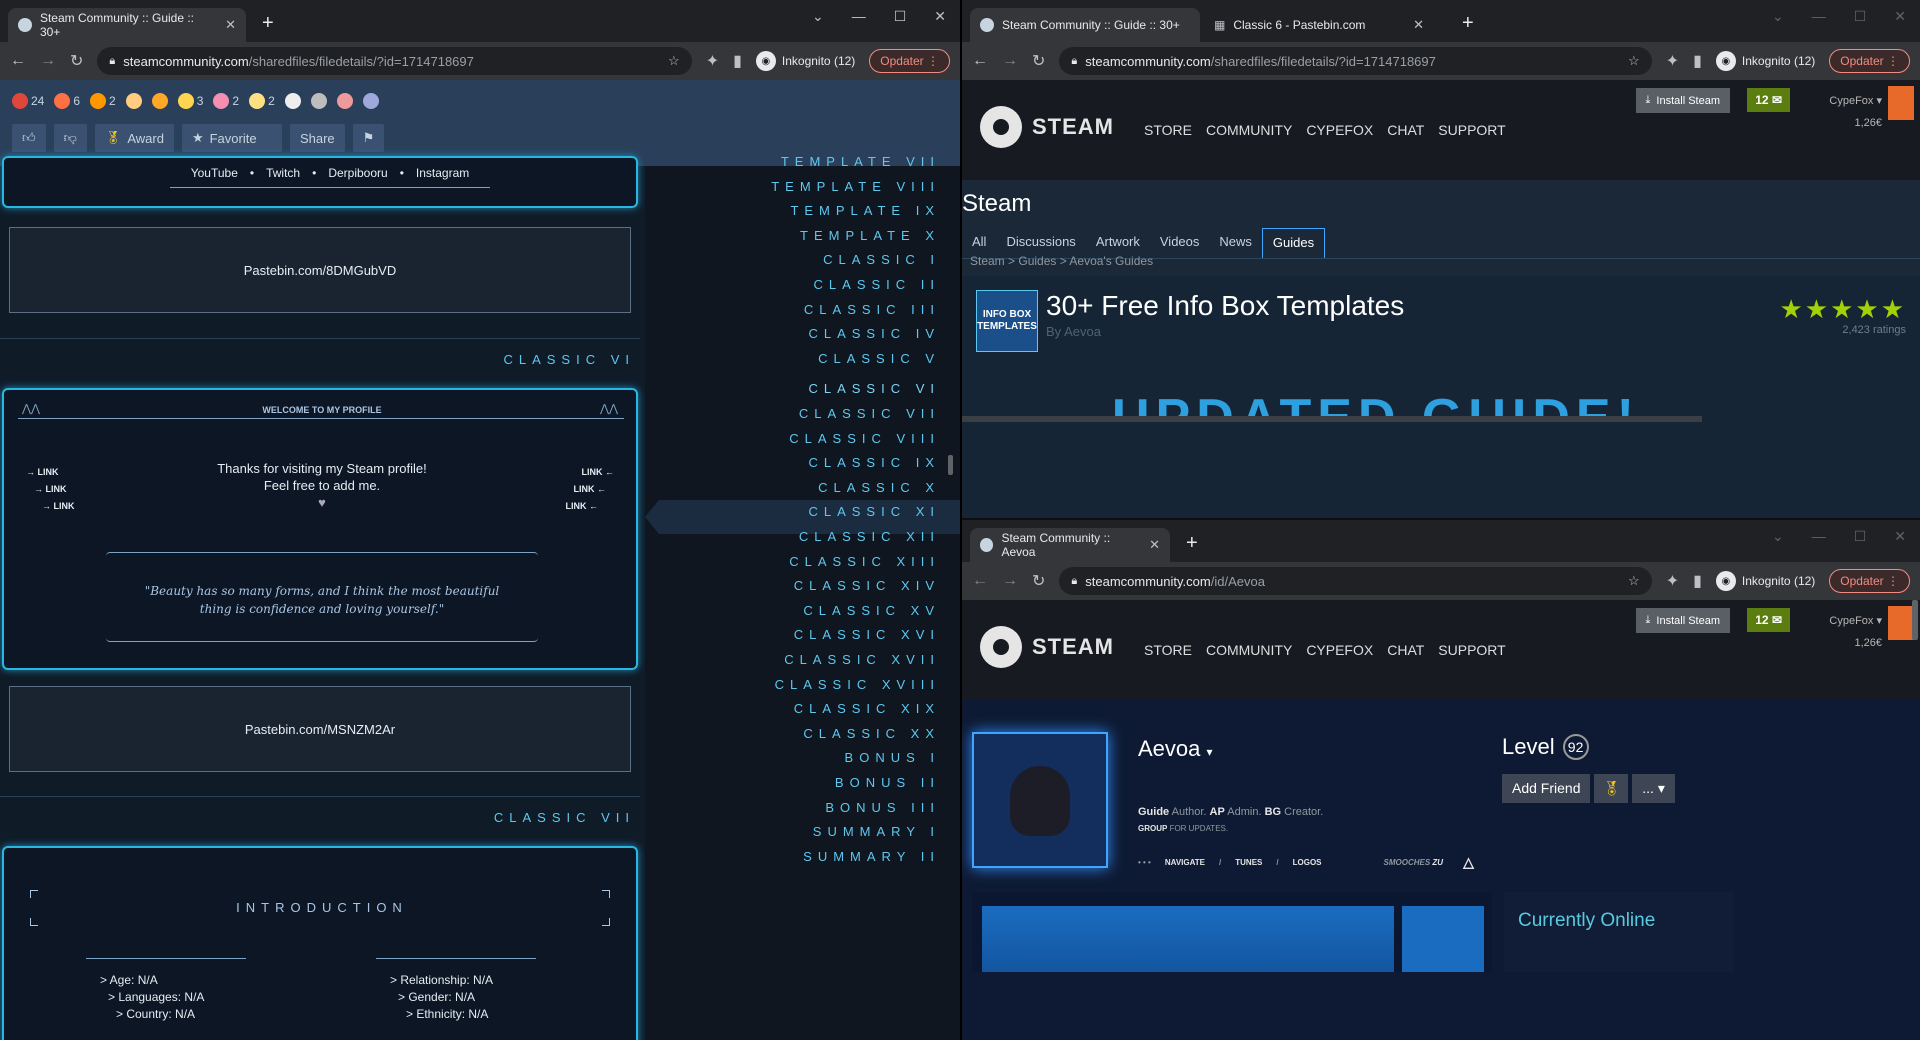  Describe the element at coordinates (874, 511) in the screenshot. I see `toc-item: CLASSIC XI` at that location.